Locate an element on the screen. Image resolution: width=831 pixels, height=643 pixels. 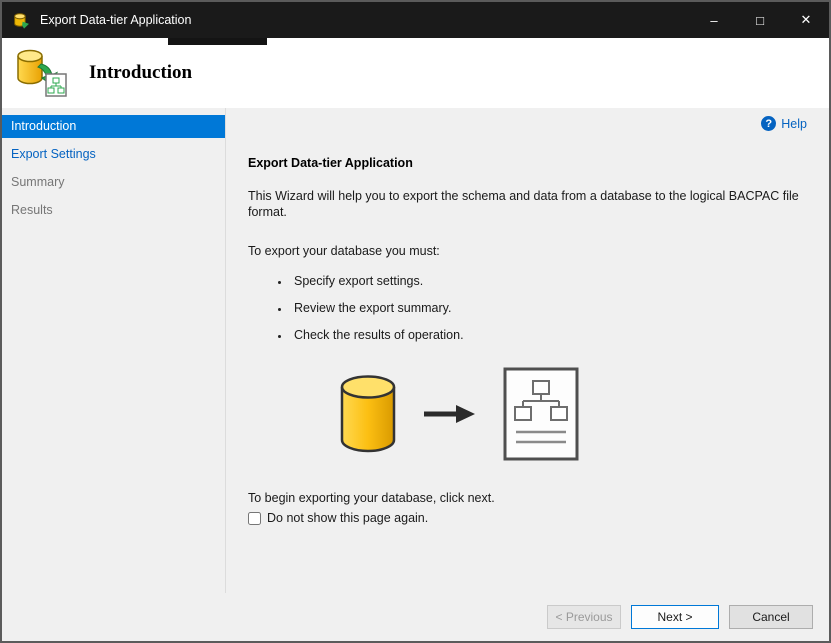
close-button: ✕ is located at coordinates (806, 20).